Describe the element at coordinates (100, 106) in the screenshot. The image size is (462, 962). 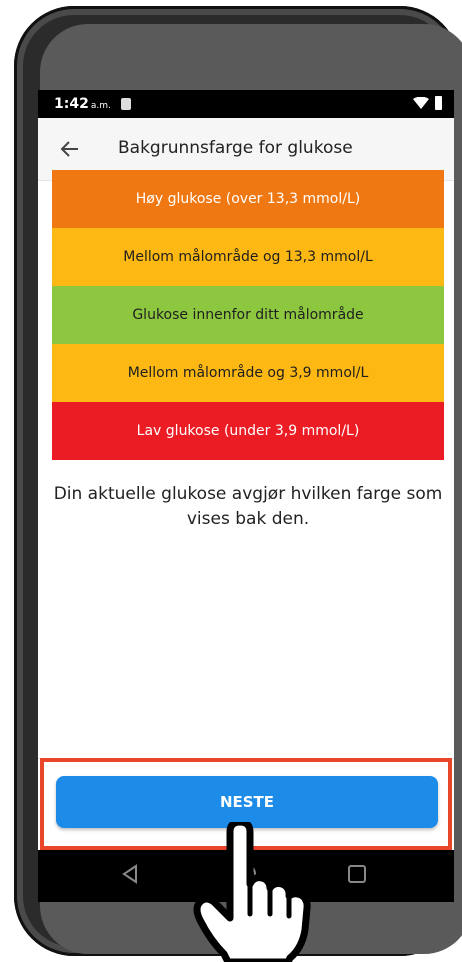
I see `status-ampm: a.m.` at that location.